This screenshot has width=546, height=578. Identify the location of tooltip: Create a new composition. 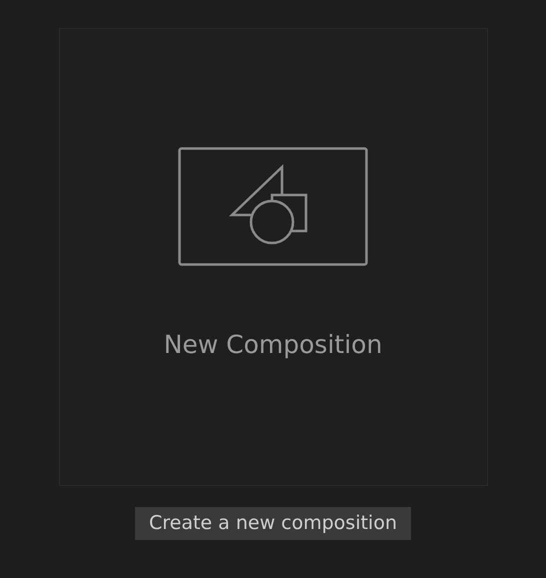
(272, 523).